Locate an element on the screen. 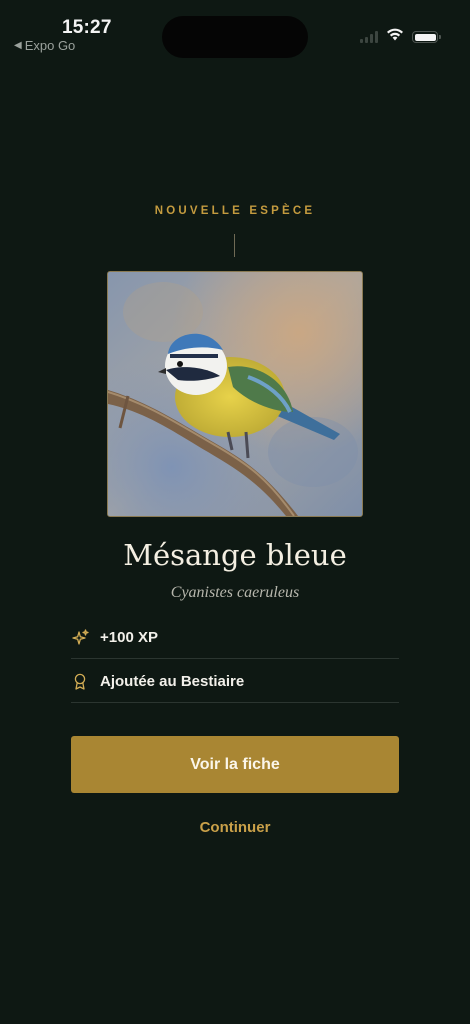 This screenshot has height=1024, width=470. vertical-divider is located at coordinates (234, 245).